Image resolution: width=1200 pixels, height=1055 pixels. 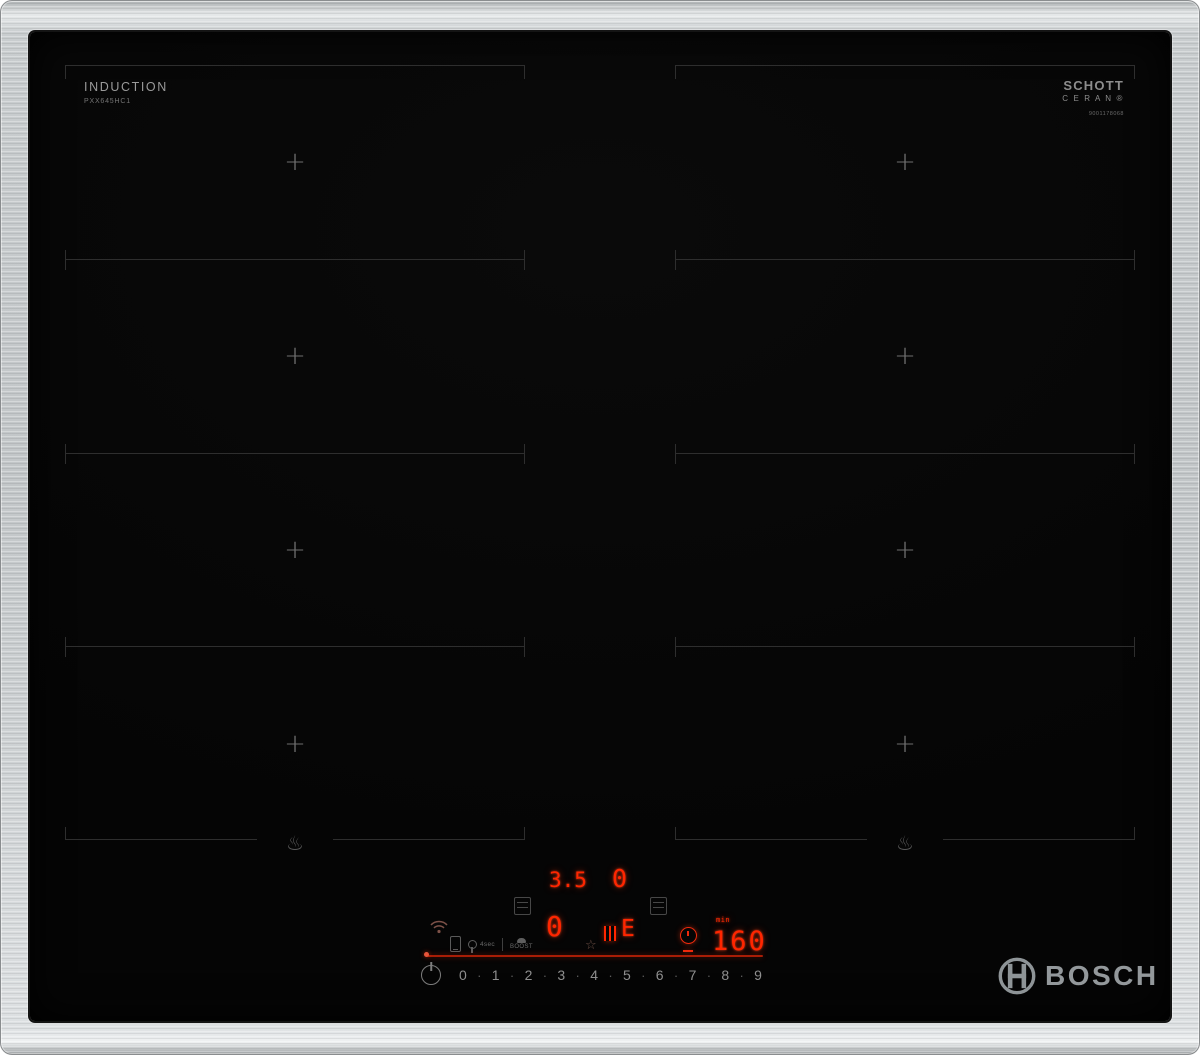 What do you see at coordinates (472, 946) in the screenshot?
I see `key-lock-icon` at bounding box center [472, 946].